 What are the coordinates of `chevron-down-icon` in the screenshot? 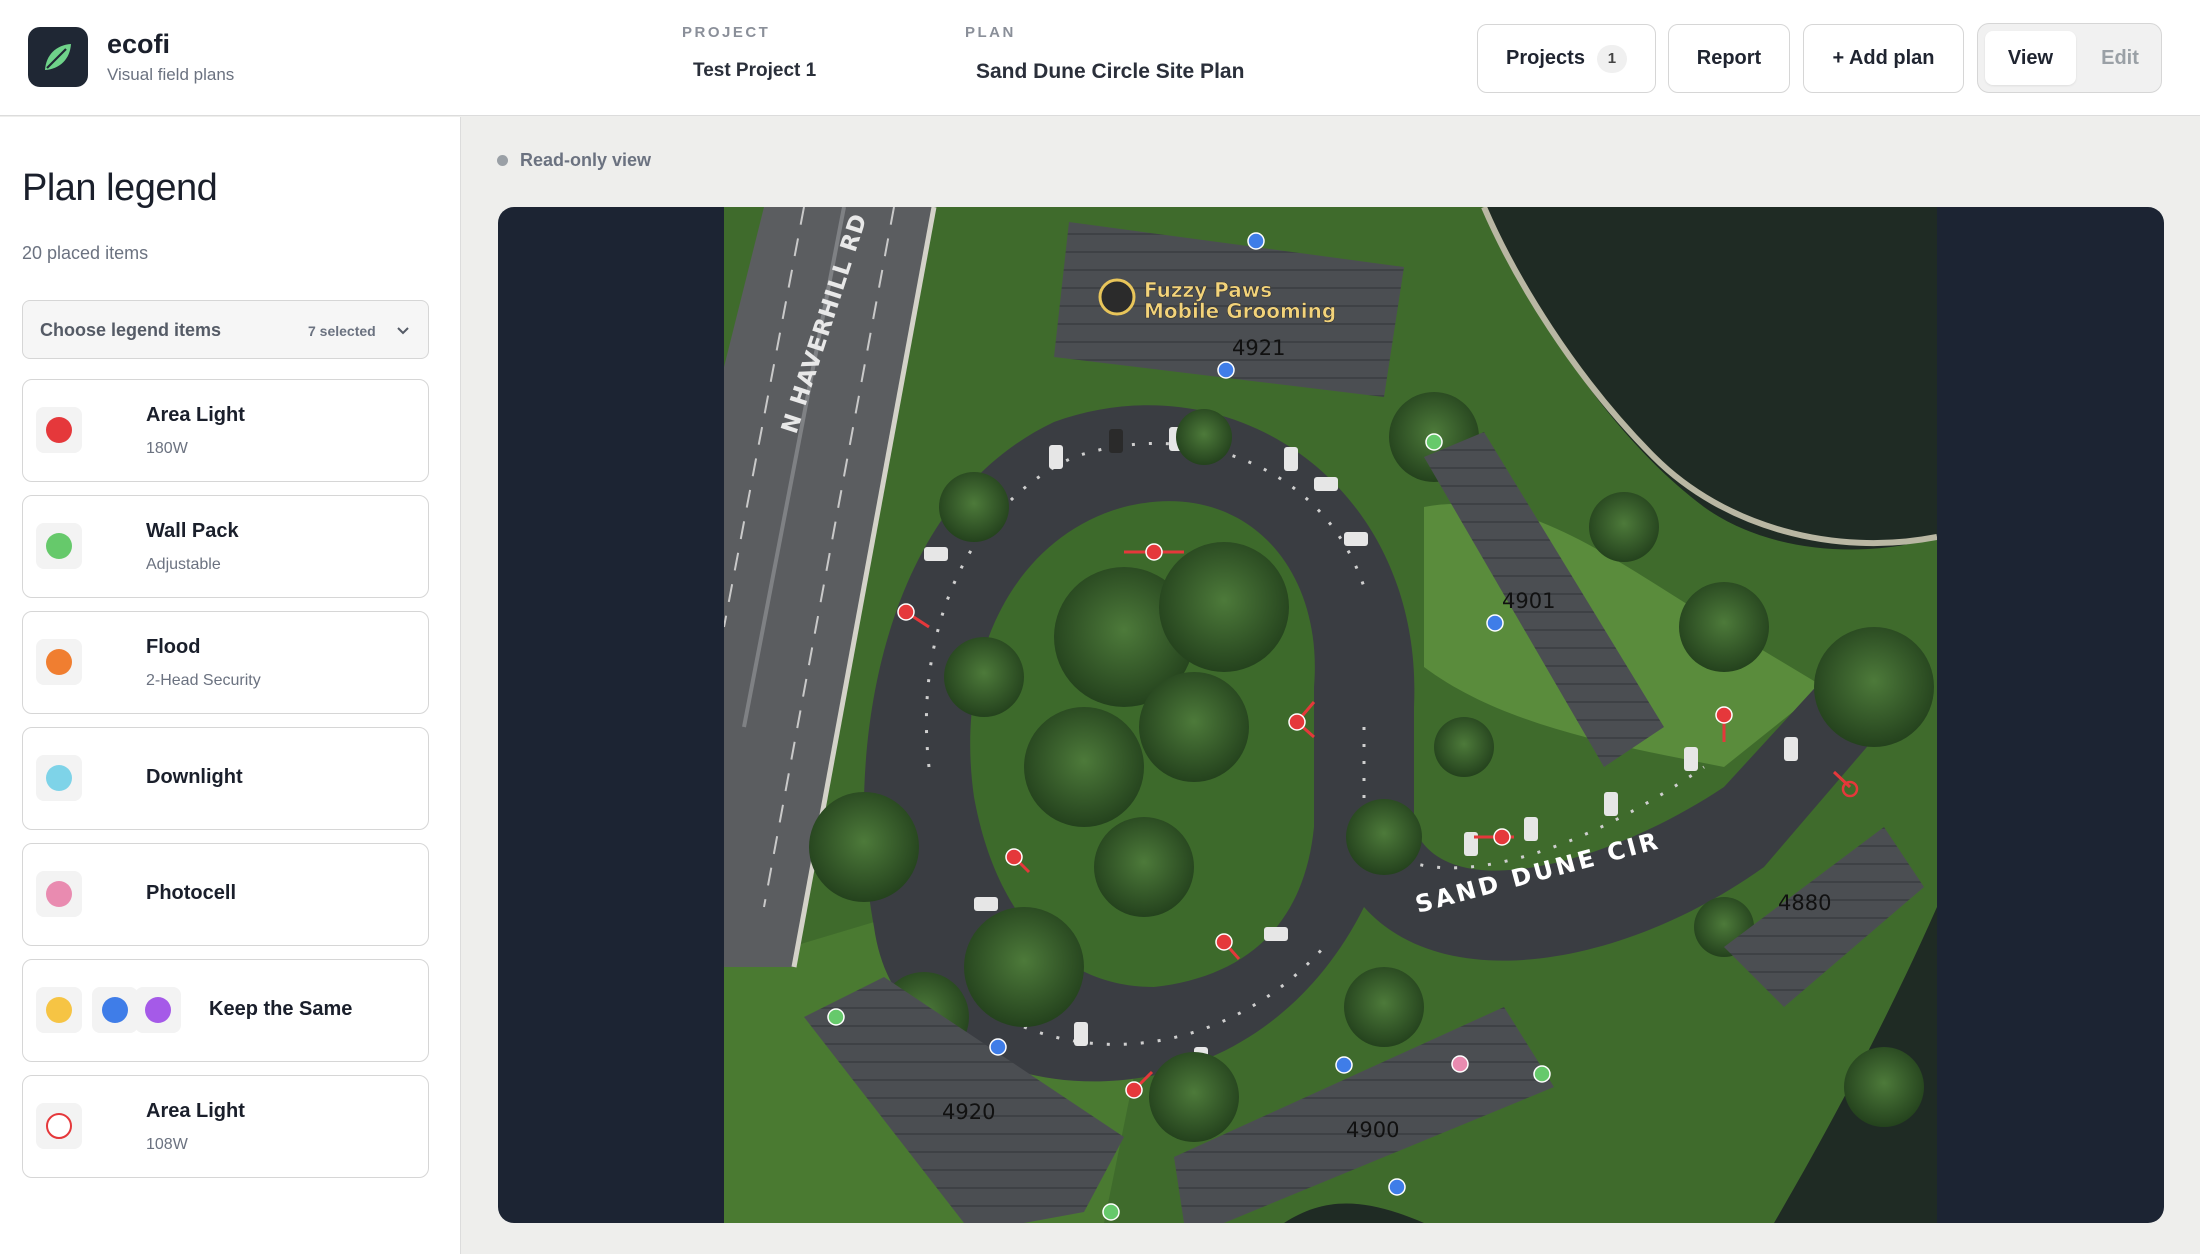 It's located at (403, 331).